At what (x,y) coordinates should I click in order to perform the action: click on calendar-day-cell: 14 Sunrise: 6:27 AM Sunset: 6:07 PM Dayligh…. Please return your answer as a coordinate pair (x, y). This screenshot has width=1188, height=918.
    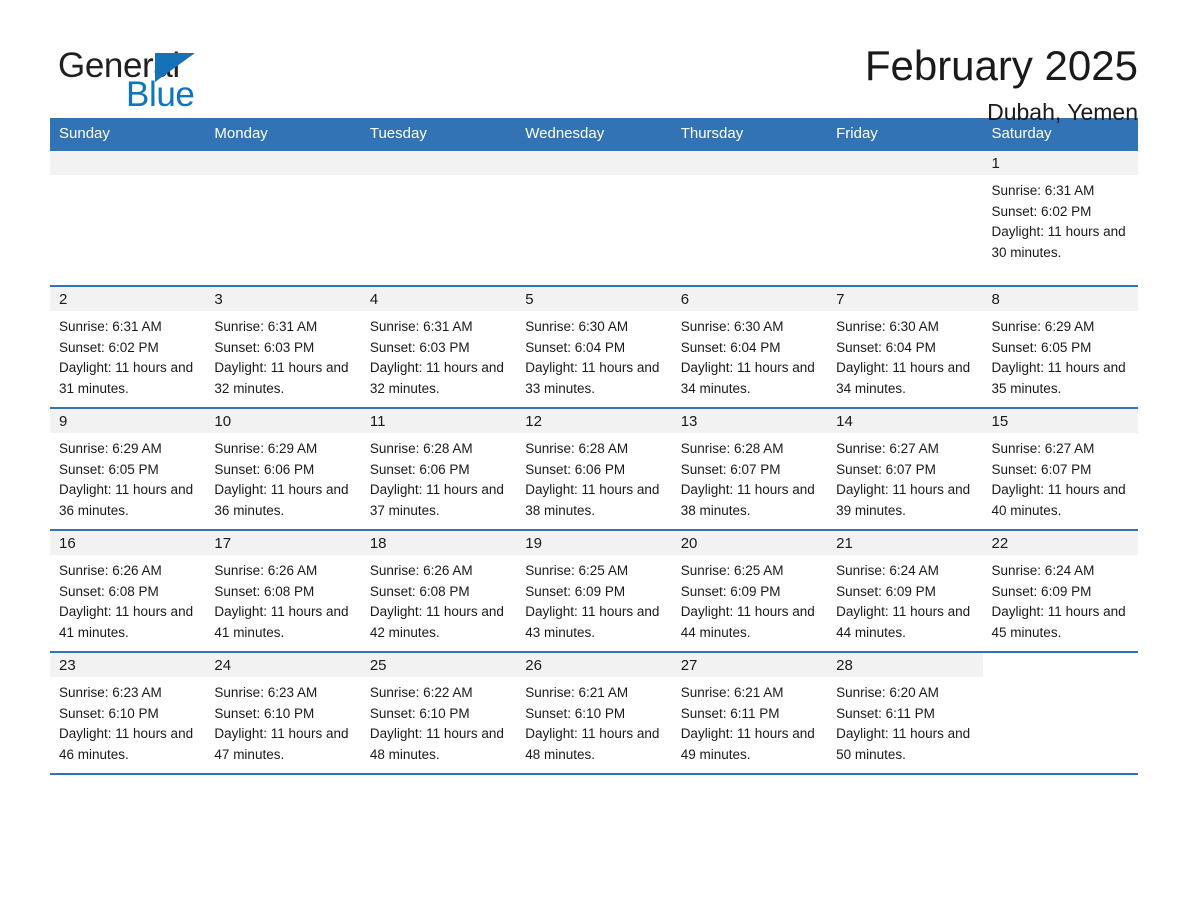
    Looking at the image, I should click on (905, 468).